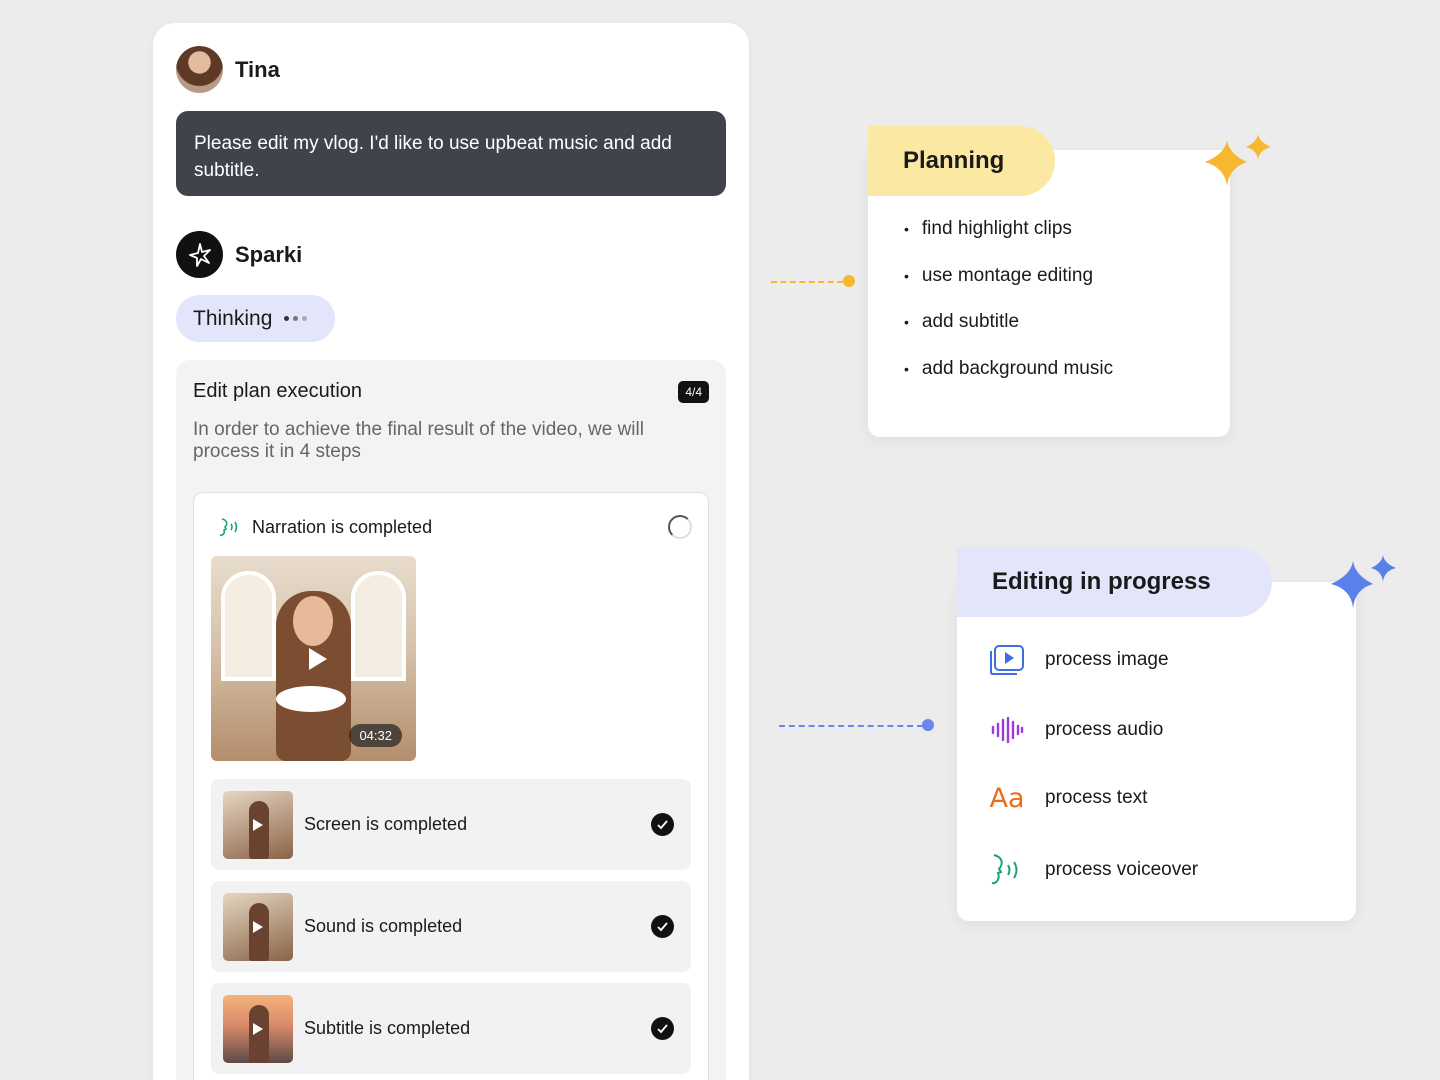  Describe the element at coordinates (342, 526) in the screenshot. I see `narration-label: Narration is completed` at that location.